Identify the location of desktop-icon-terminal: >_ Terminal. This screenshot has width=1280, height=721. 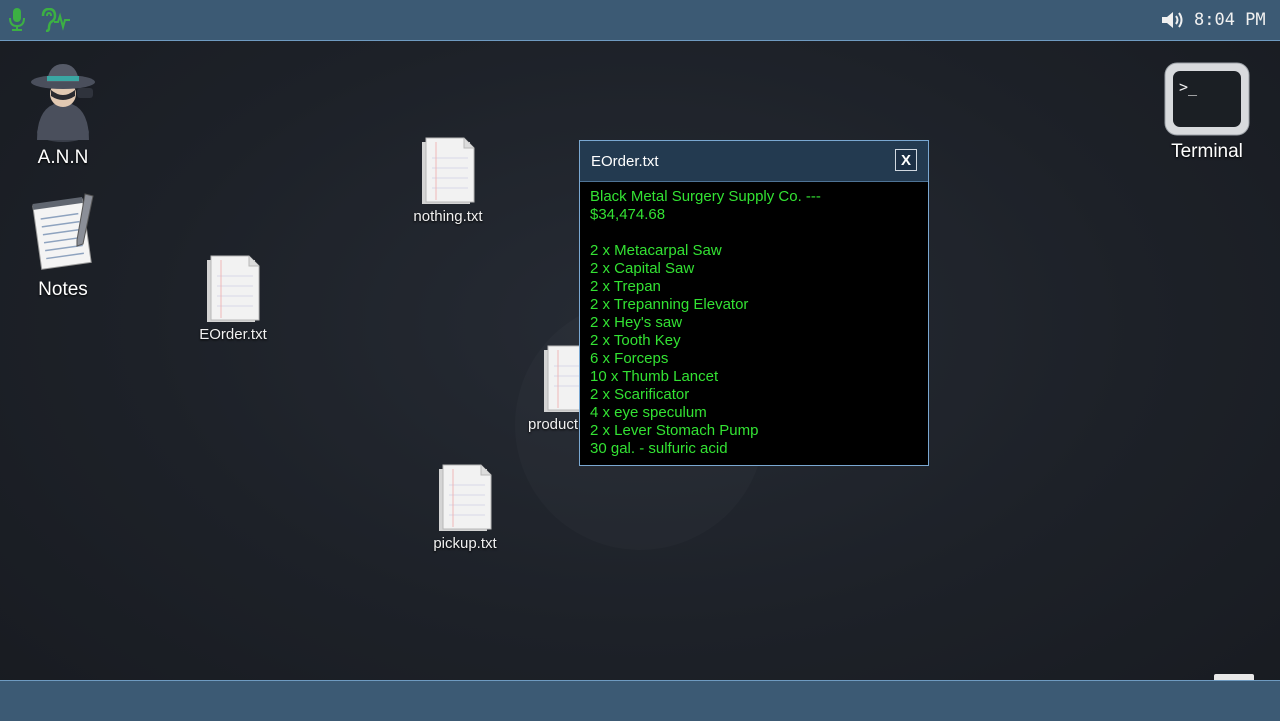
(1207, 112).